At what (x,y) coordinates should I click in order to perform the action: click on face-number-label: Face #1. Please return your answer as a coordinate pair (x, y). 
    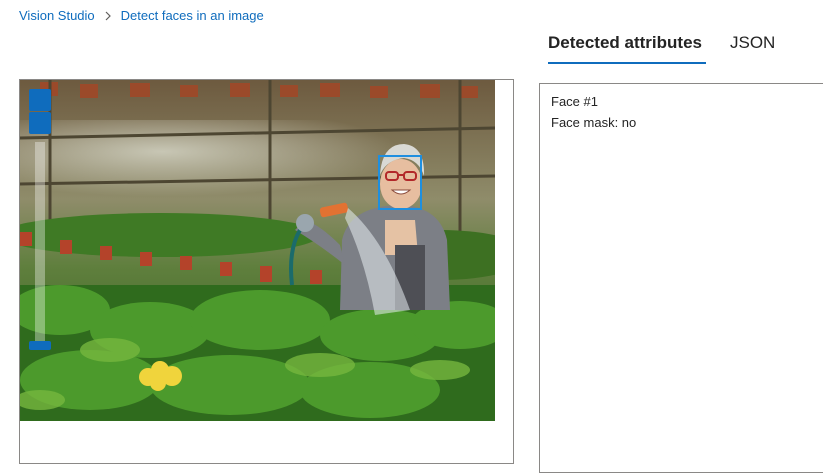
    Looking at the image, I should click on (574, 101).